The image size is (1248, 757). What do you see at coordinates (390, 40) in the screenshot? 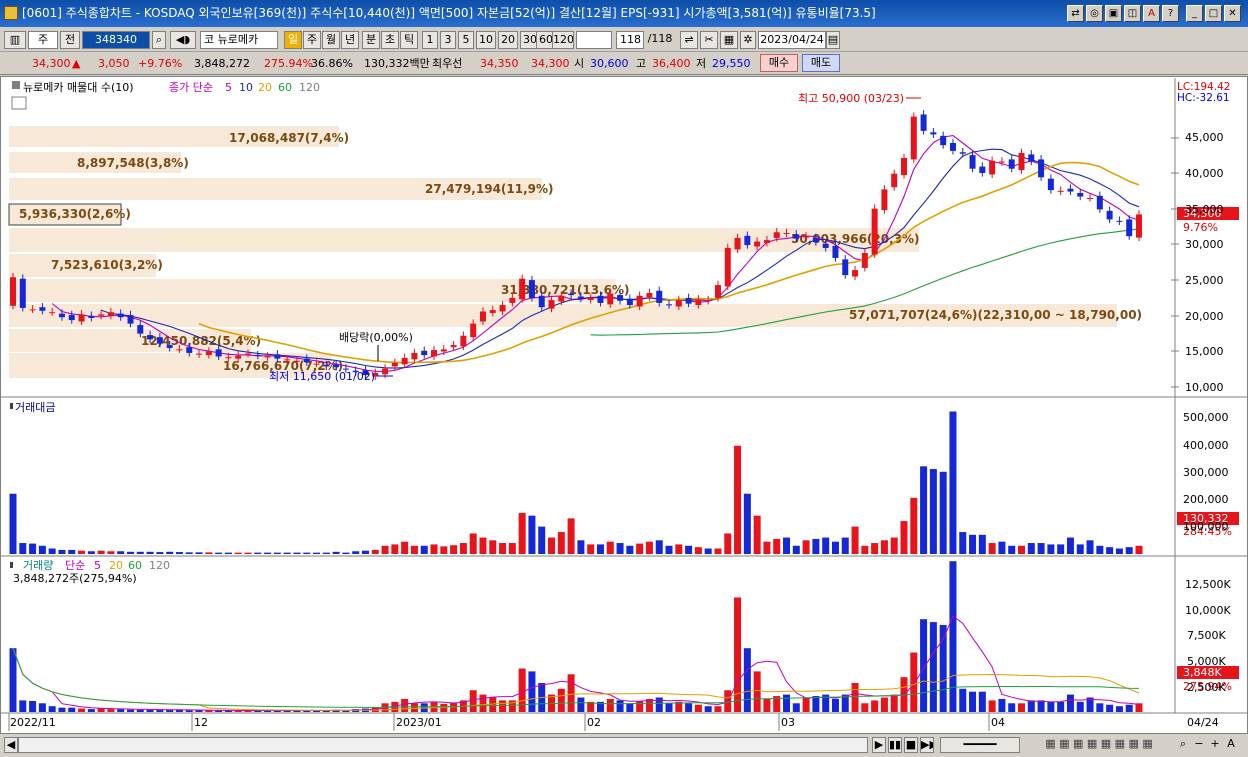
I see `tab-second: 초` at bounding box center [390, 40].